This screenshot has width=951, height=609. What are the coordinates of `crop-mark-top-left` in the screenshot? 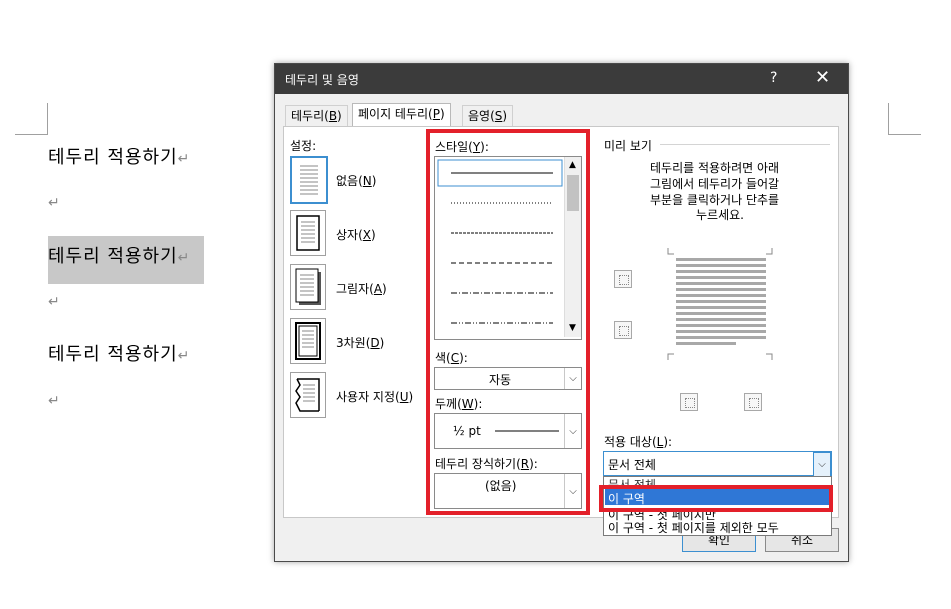 It's located at (31, 119).